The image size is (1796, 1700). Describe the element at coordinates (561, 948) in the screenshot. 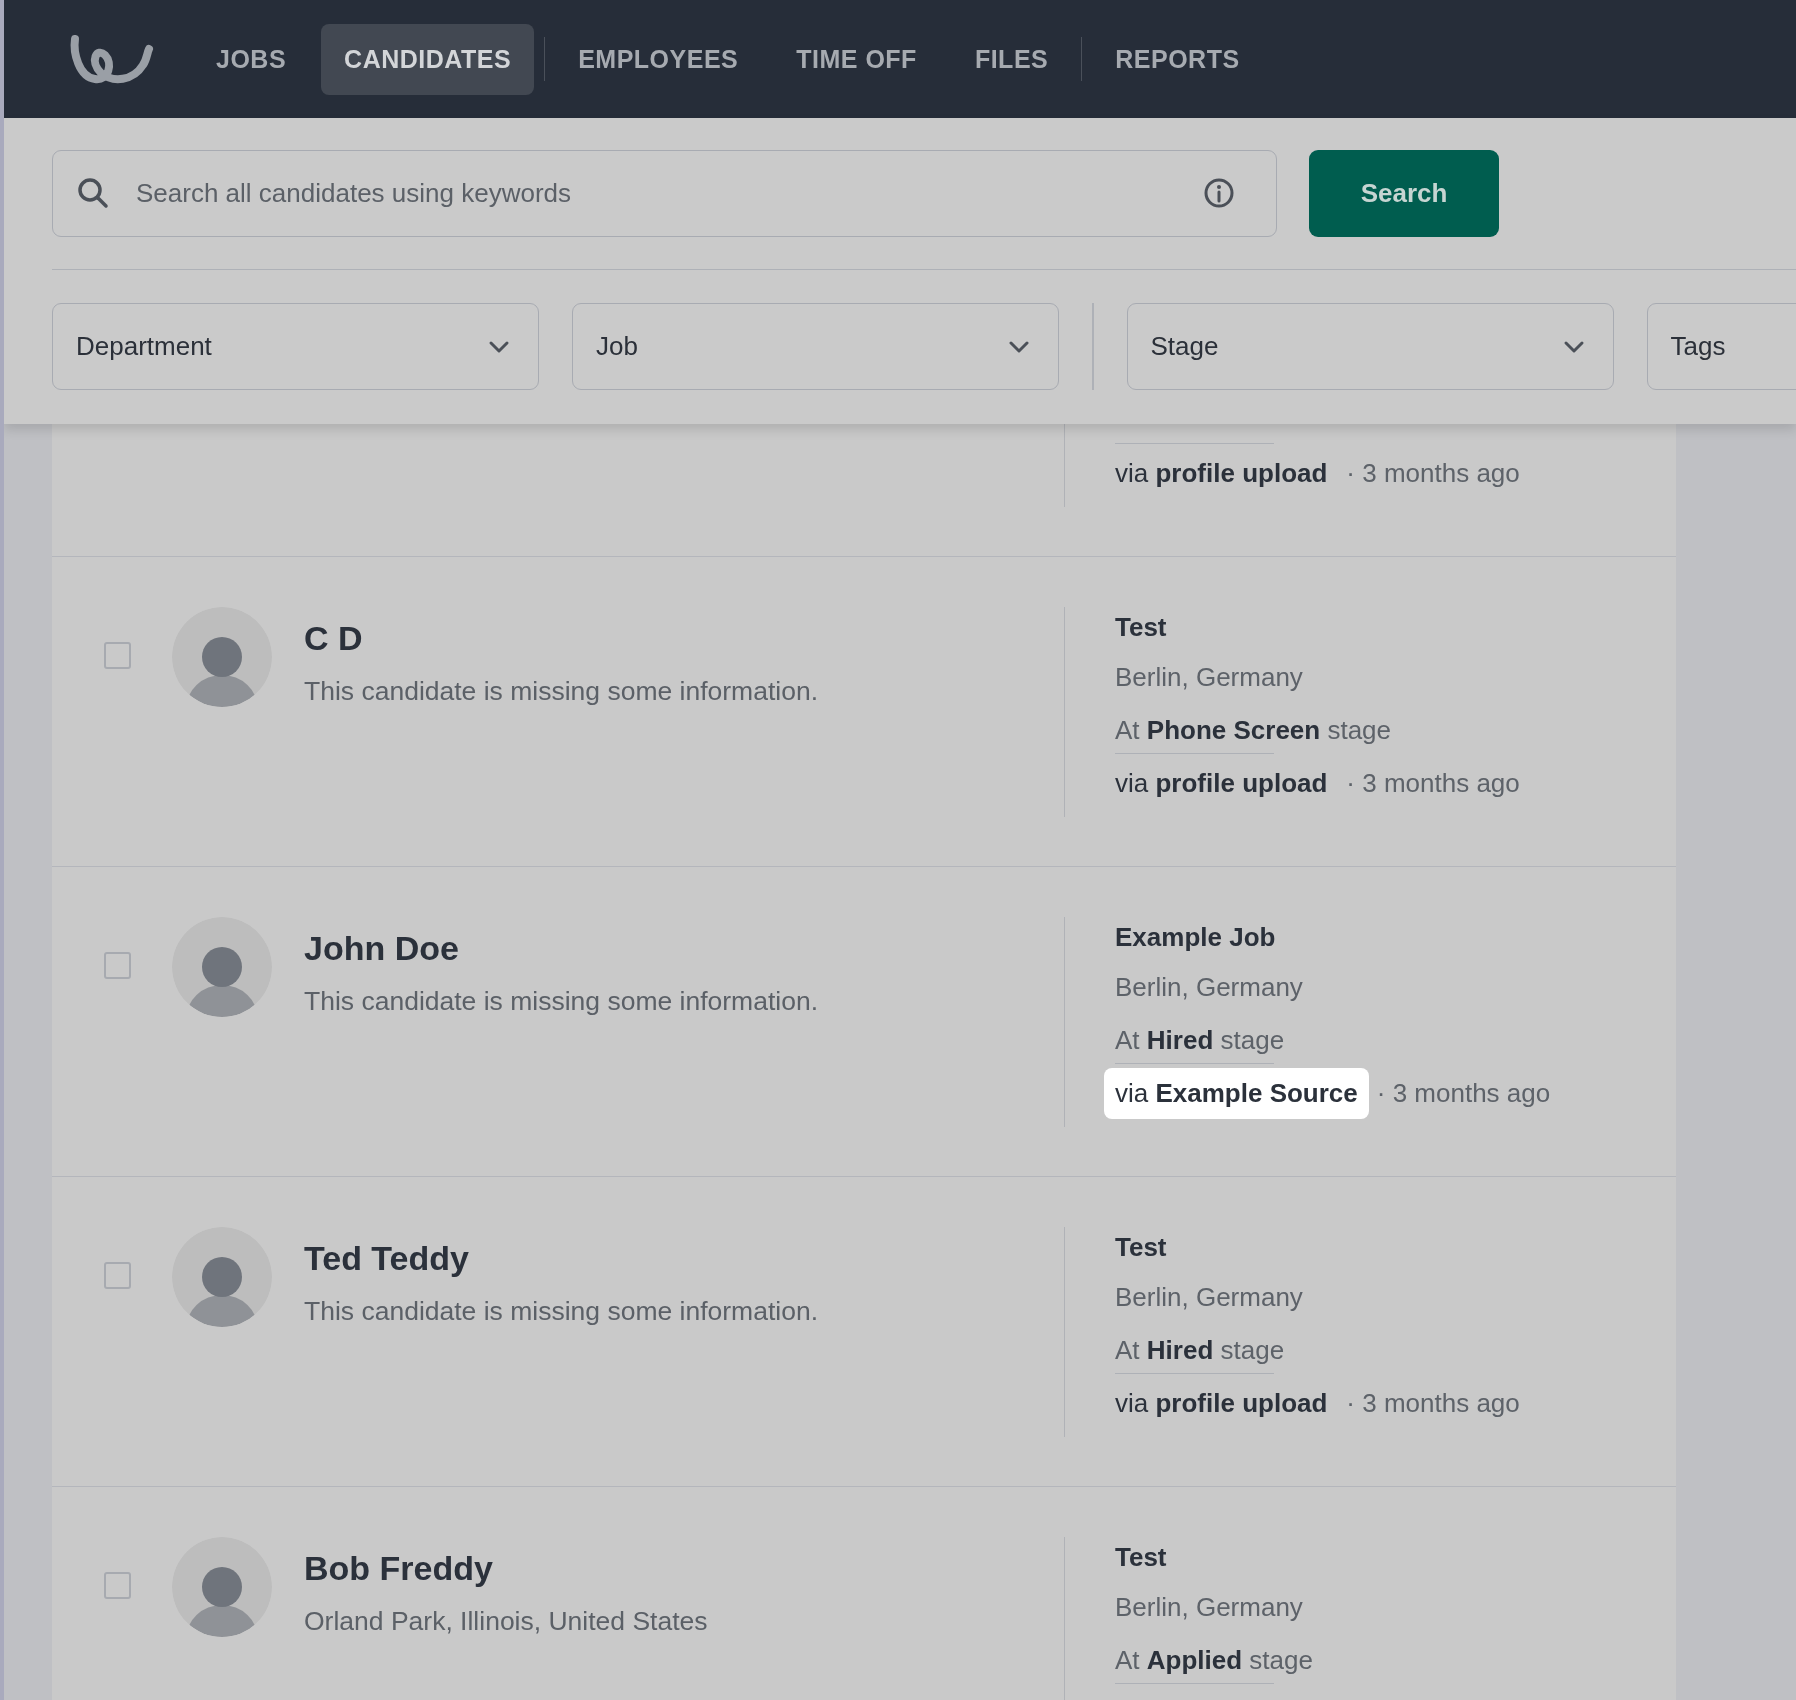

I see `candidate-name: John Doe` at that location.